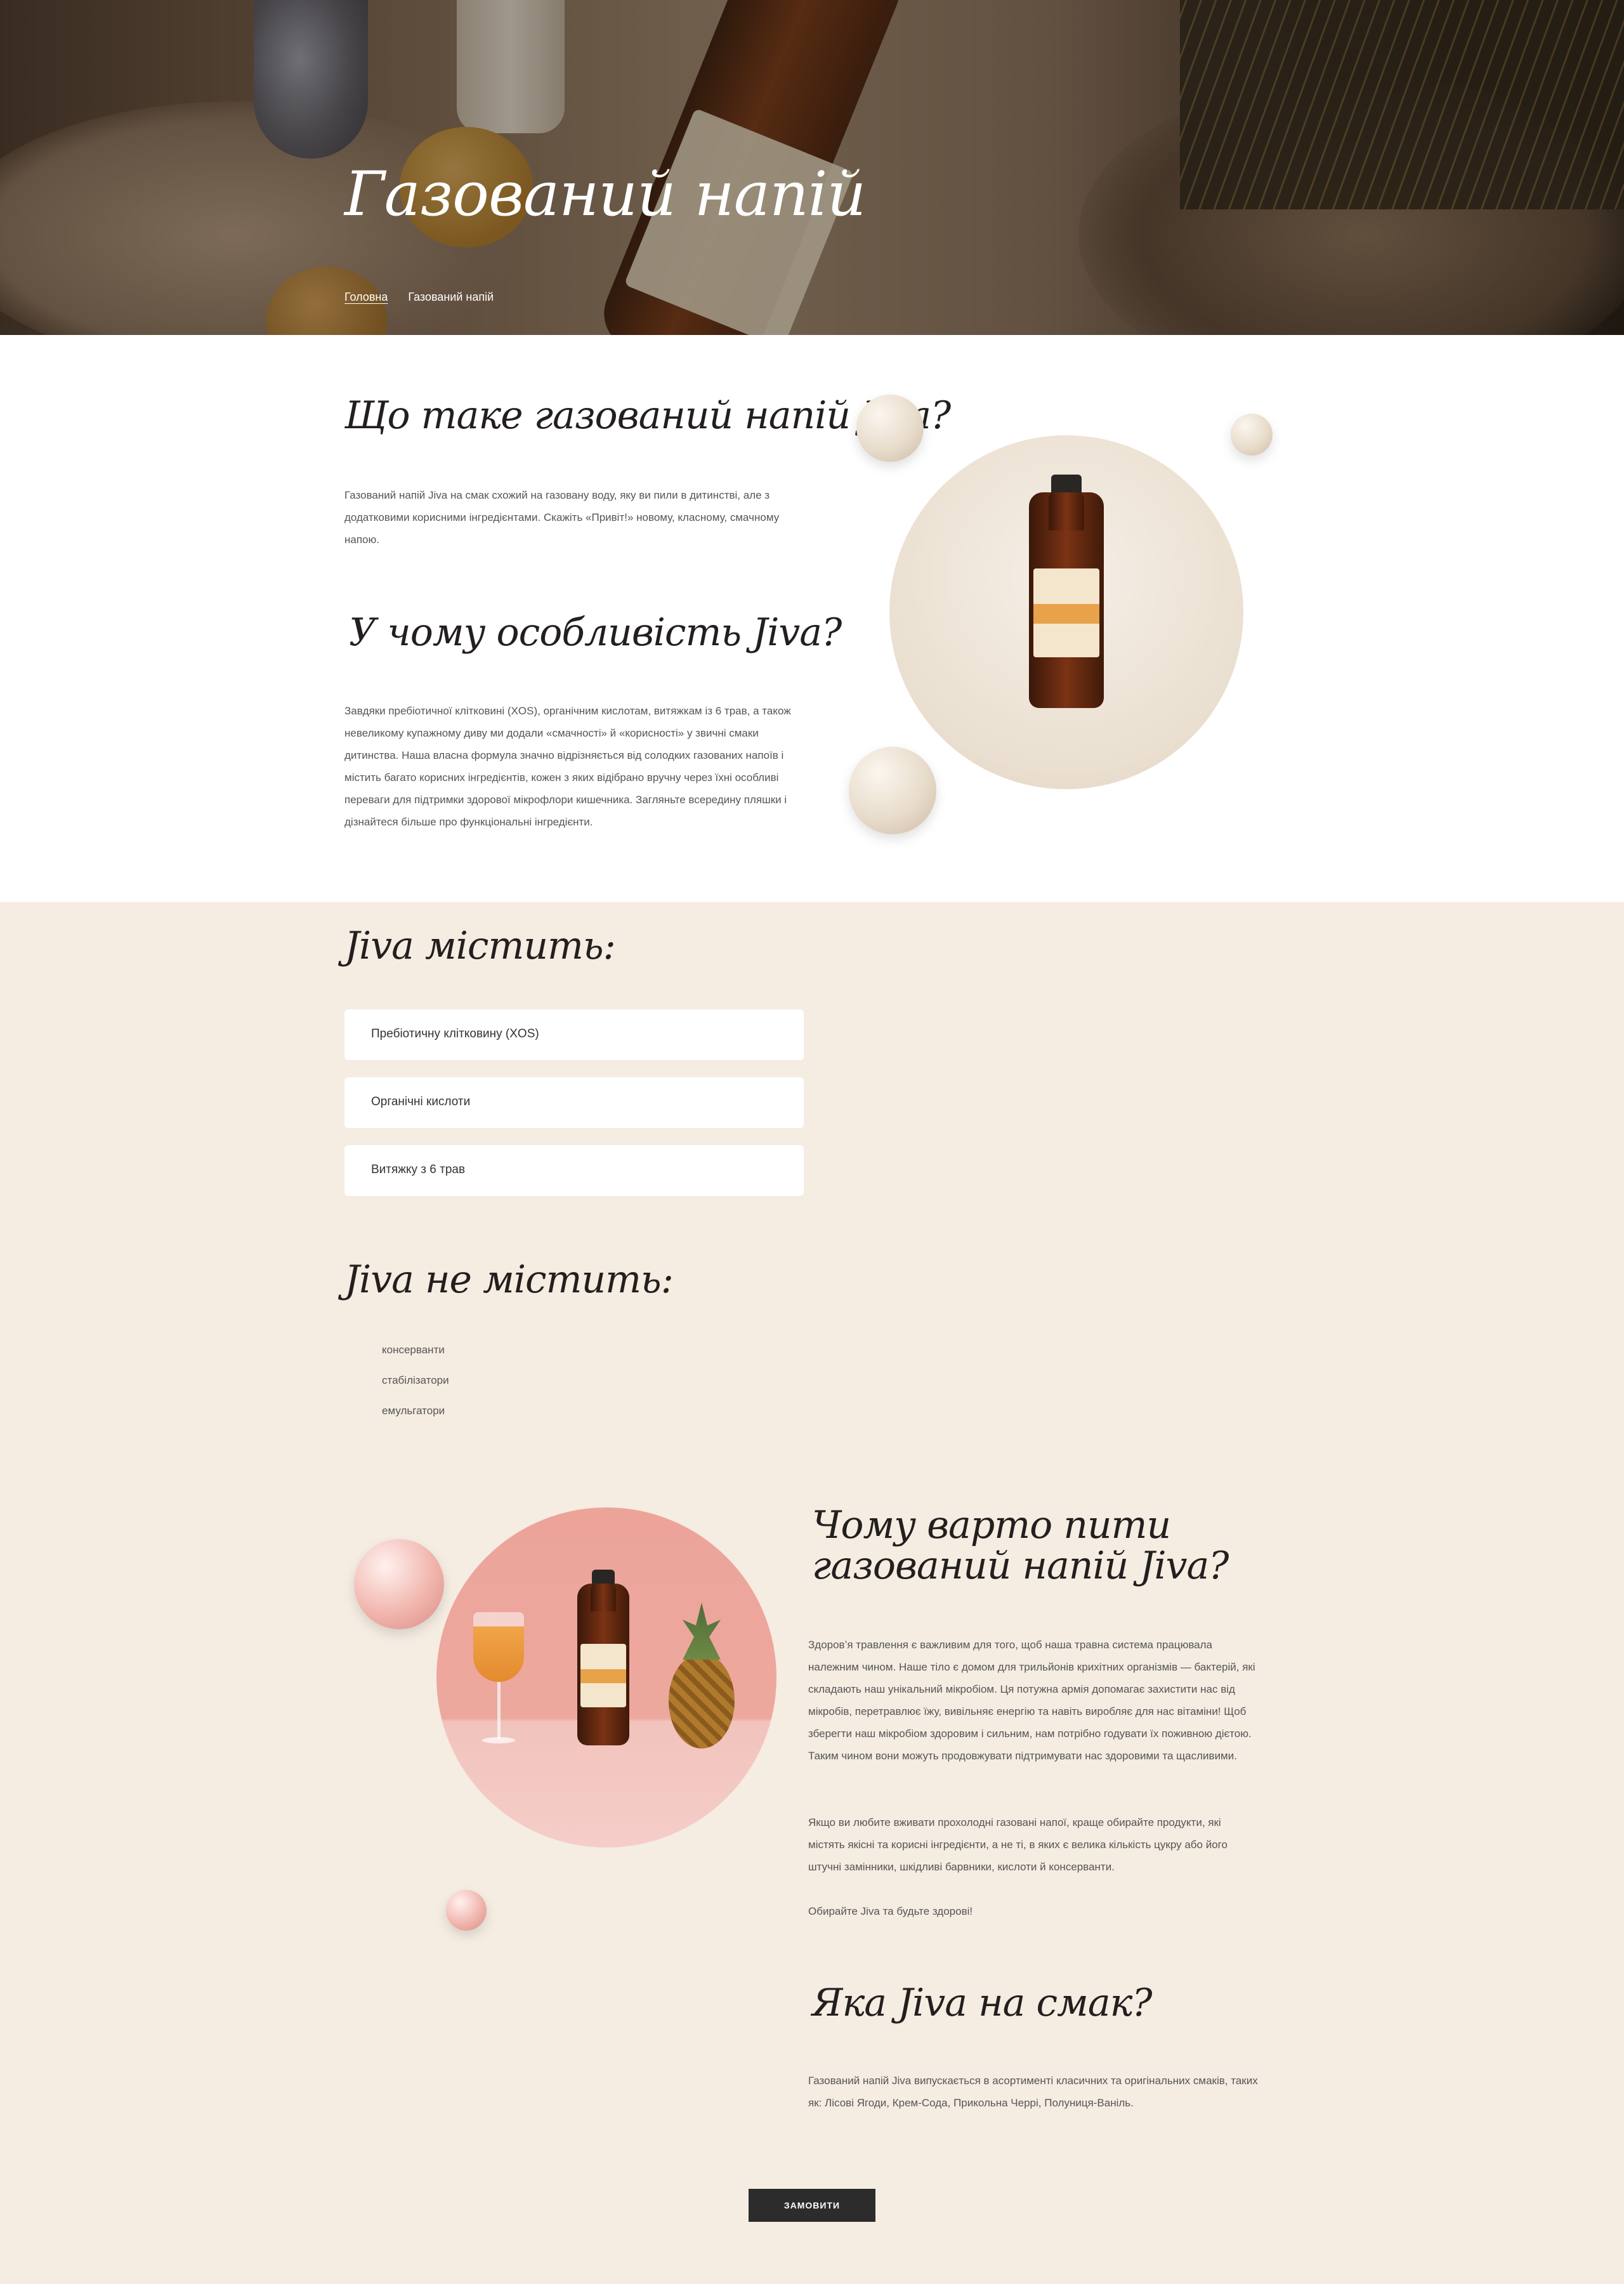 The image size is (1624, 2284). I want to click on breadcrumb-home-link: Головна, so click(366, 297).